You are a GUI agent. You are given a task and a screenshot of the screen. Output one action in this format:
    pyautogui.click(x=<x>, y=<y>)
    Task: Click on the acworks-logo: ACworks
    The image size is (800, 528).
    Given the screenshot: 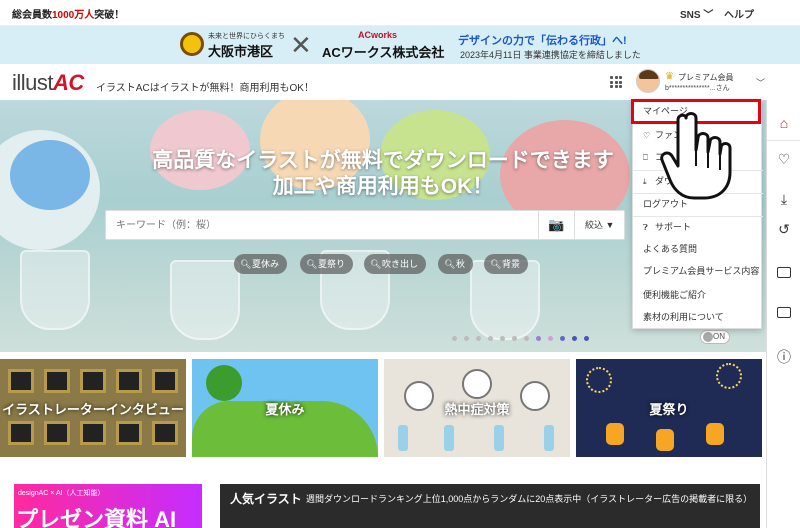 What is the action you would take?
    pyautogui.click(x=378, y=35)
    